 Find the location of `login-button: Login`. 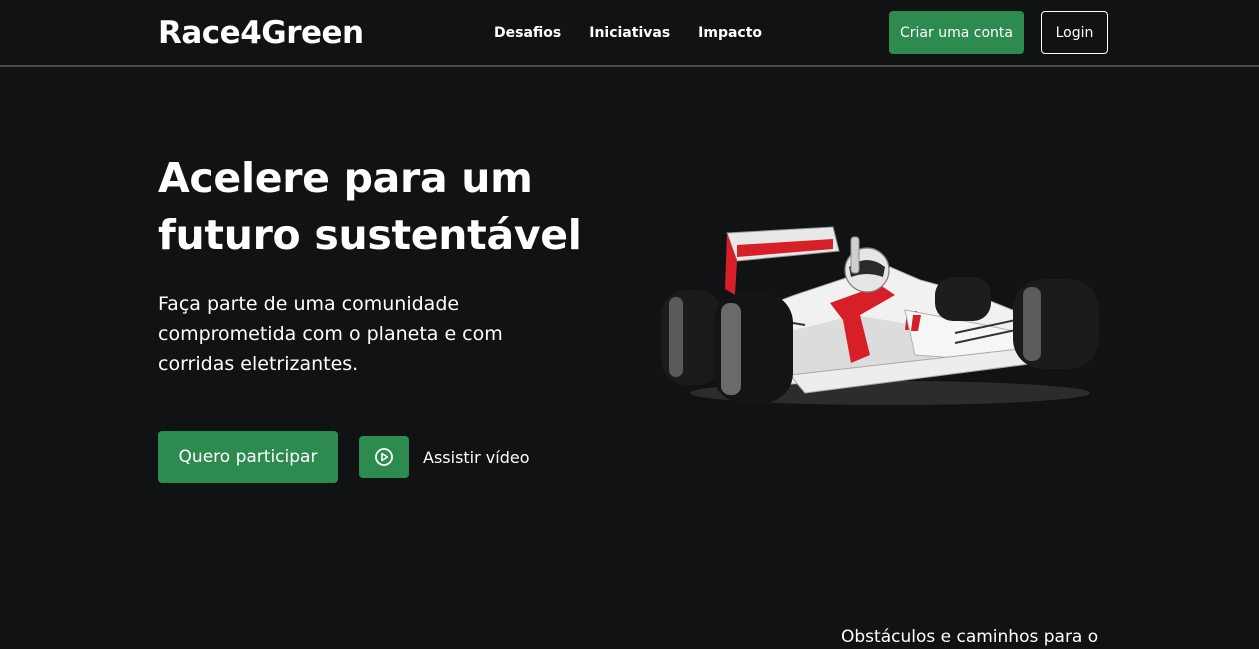

login-button: Login is located at coordinates (1074, 32).